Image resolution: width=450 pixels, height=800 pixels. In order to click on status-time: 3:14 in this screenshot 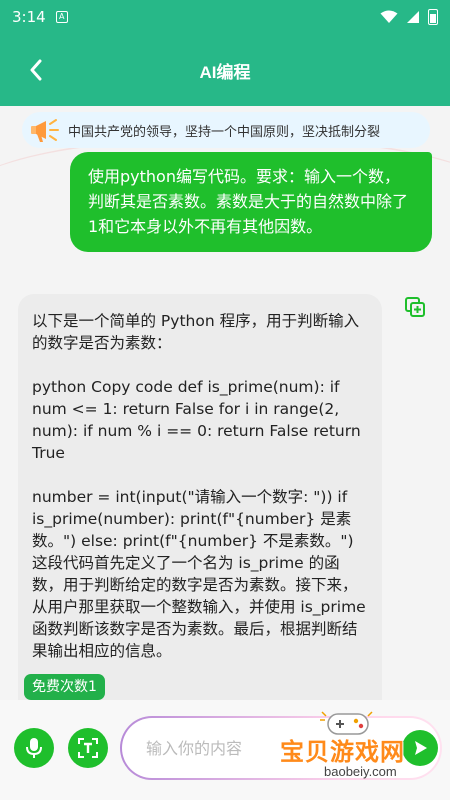, I will do `click(29, 17)`.